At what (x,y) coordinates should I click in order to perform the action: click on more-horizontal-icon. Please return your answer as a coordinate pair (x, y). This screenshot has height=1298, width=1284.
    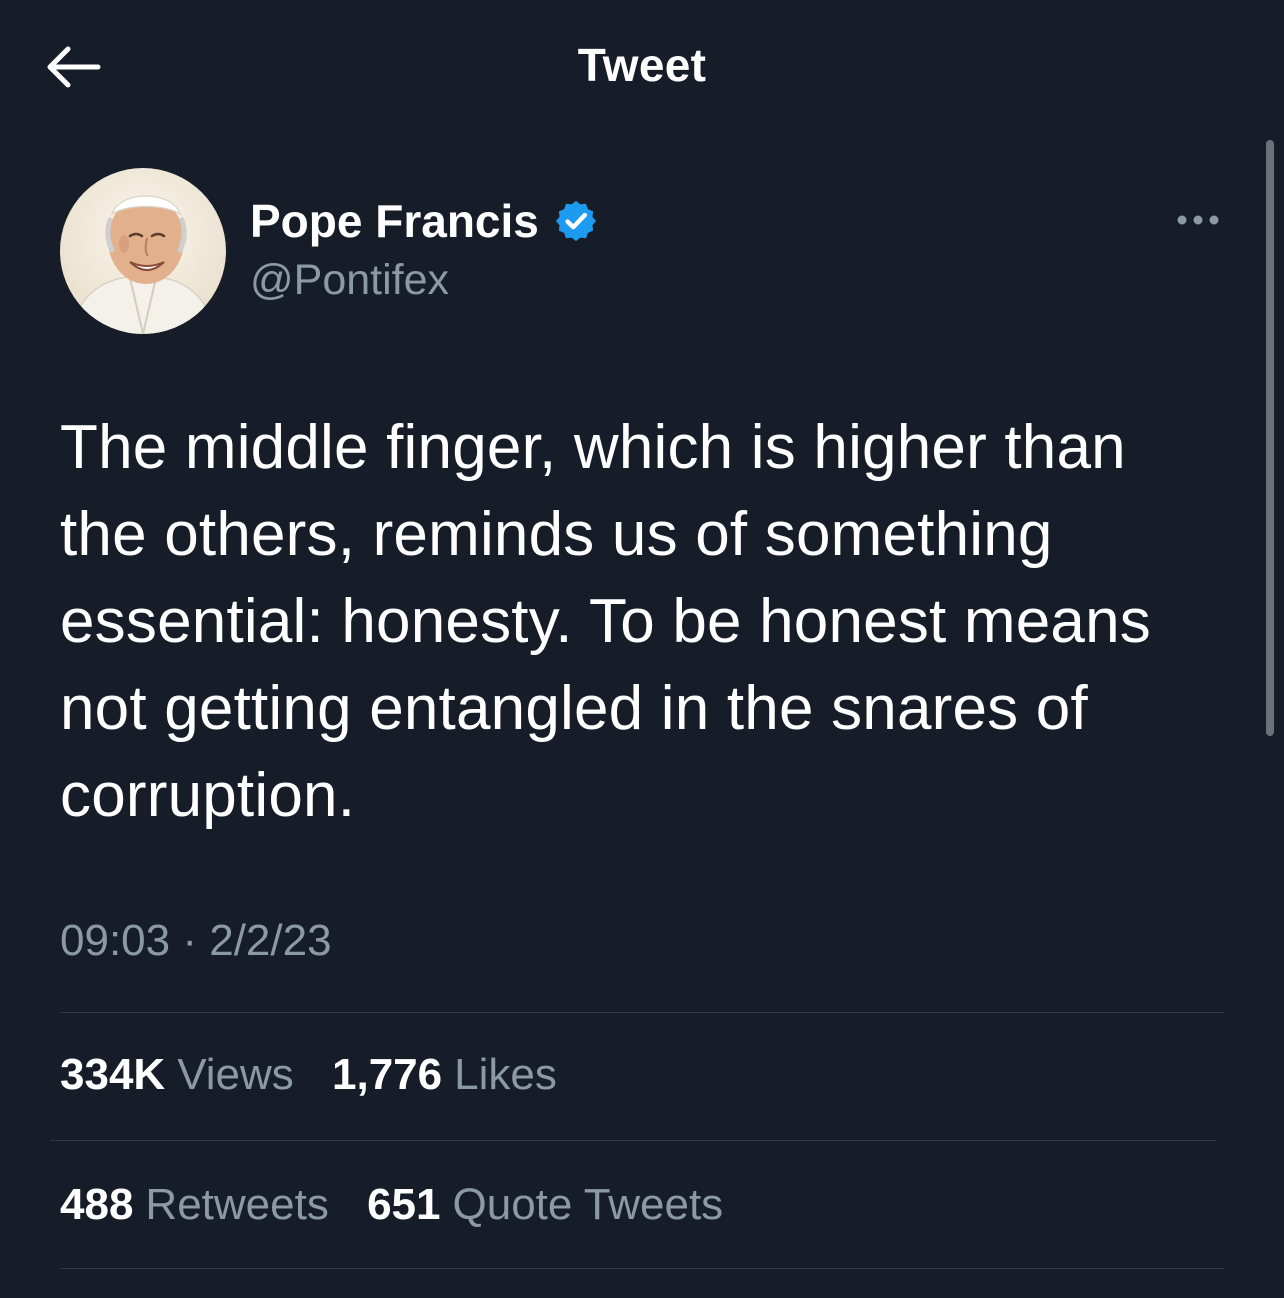
    Looking at the image, I should click on (1198, 220).